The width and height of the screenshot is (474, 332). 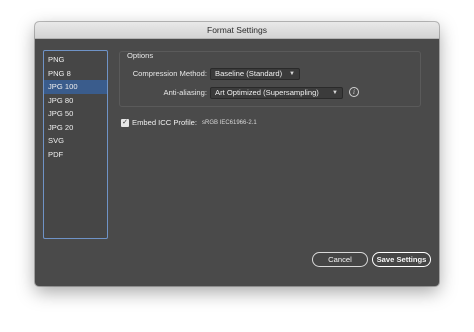 I want to click on format-item-pdf: PDF, so click(x=75, y=155).